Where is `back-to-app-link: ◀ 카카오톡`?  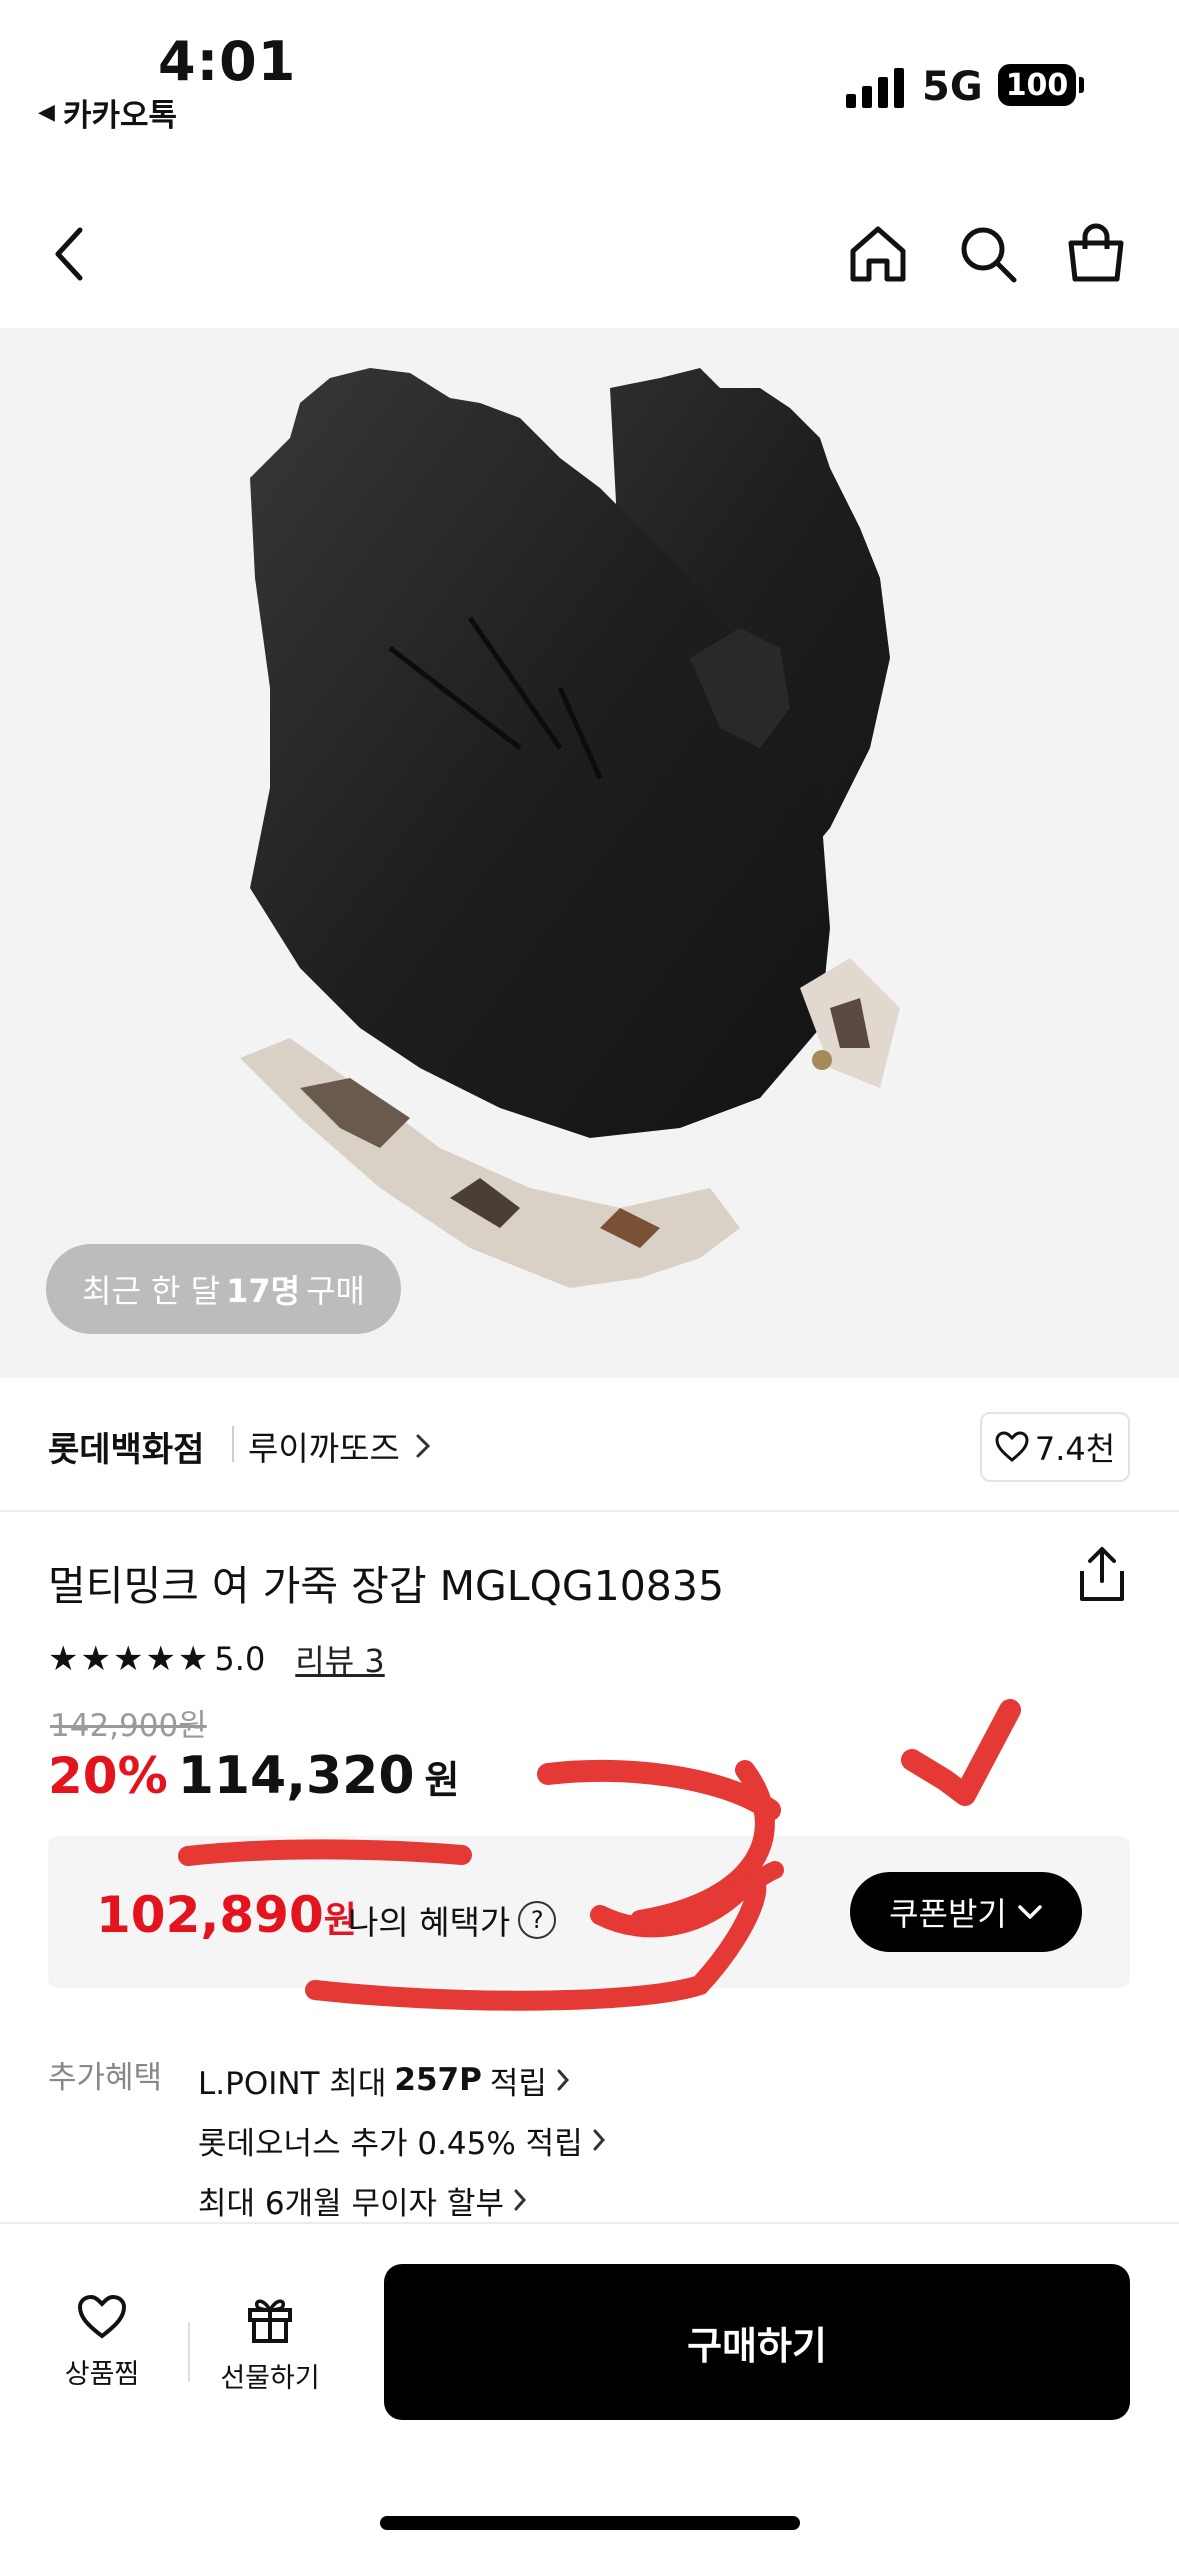 back-to-app-link: ◀ 카카오톡 is located at coordinates (107, 112).